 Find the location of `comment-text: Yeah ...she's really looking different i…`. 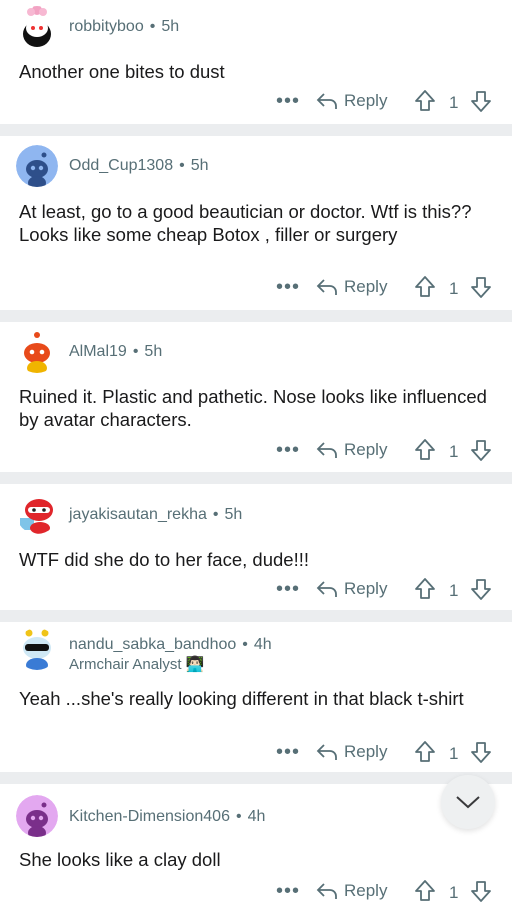

comment-text: Yeah ...she's really looking different i… is located at coordinates (241, 698).